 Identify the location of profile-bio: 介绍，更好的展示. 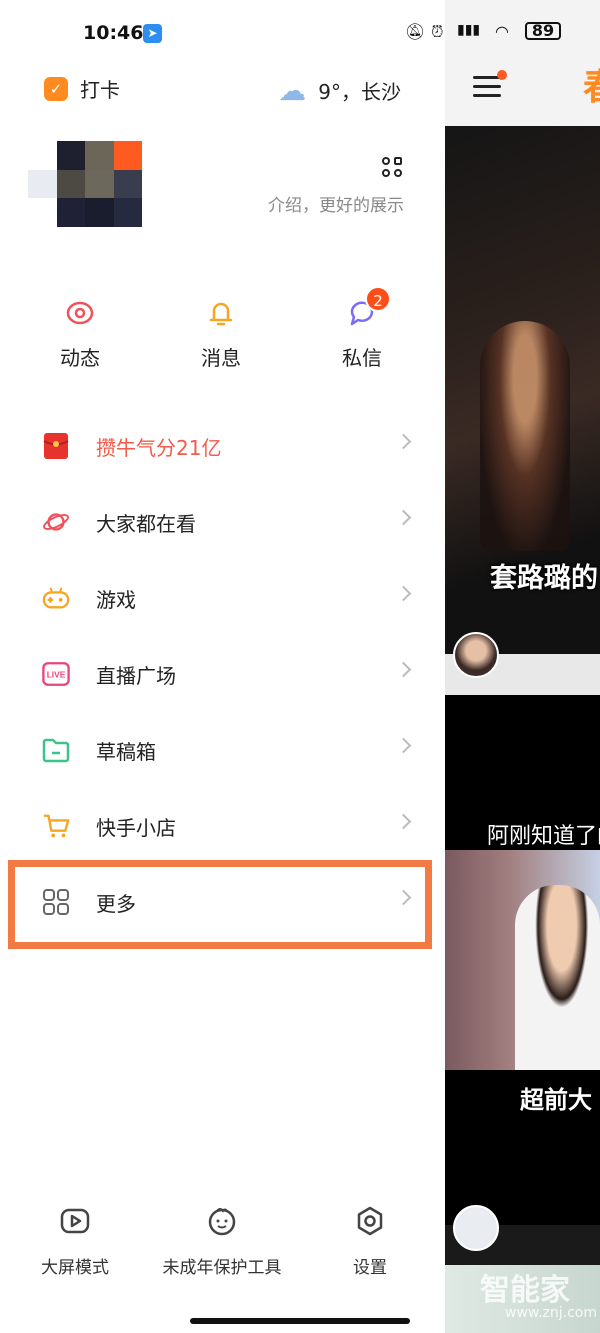
(336, 206).